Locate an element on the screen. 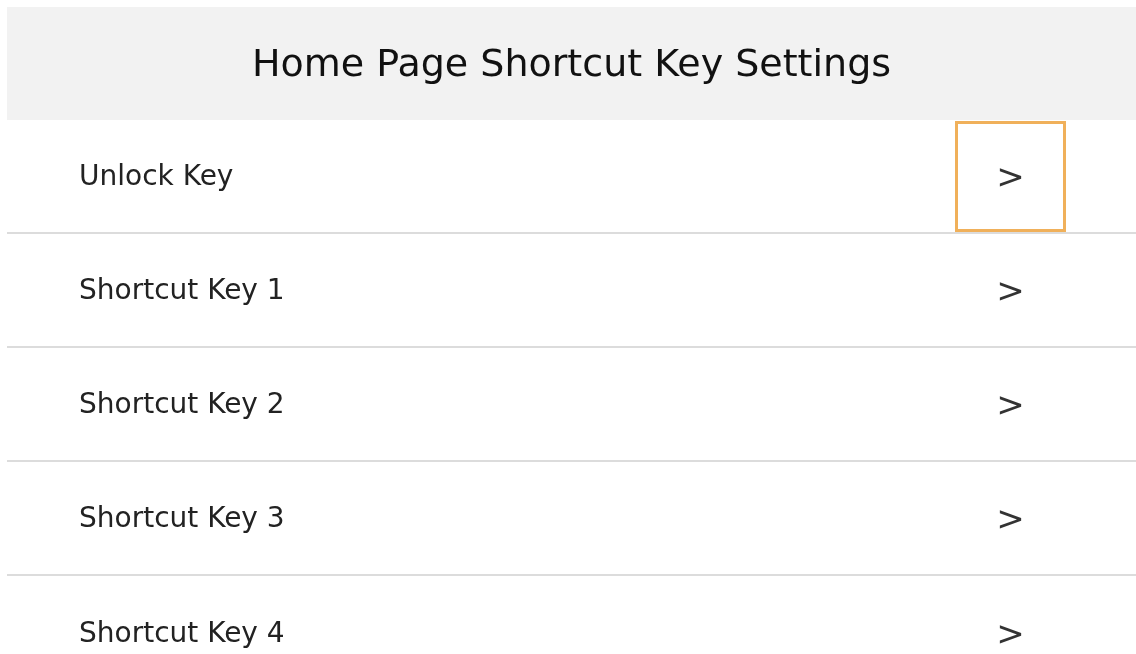 This screenshot has width=1136, height=654. row-label: Shortcut Key 4 is located at coordinates (182, 633).